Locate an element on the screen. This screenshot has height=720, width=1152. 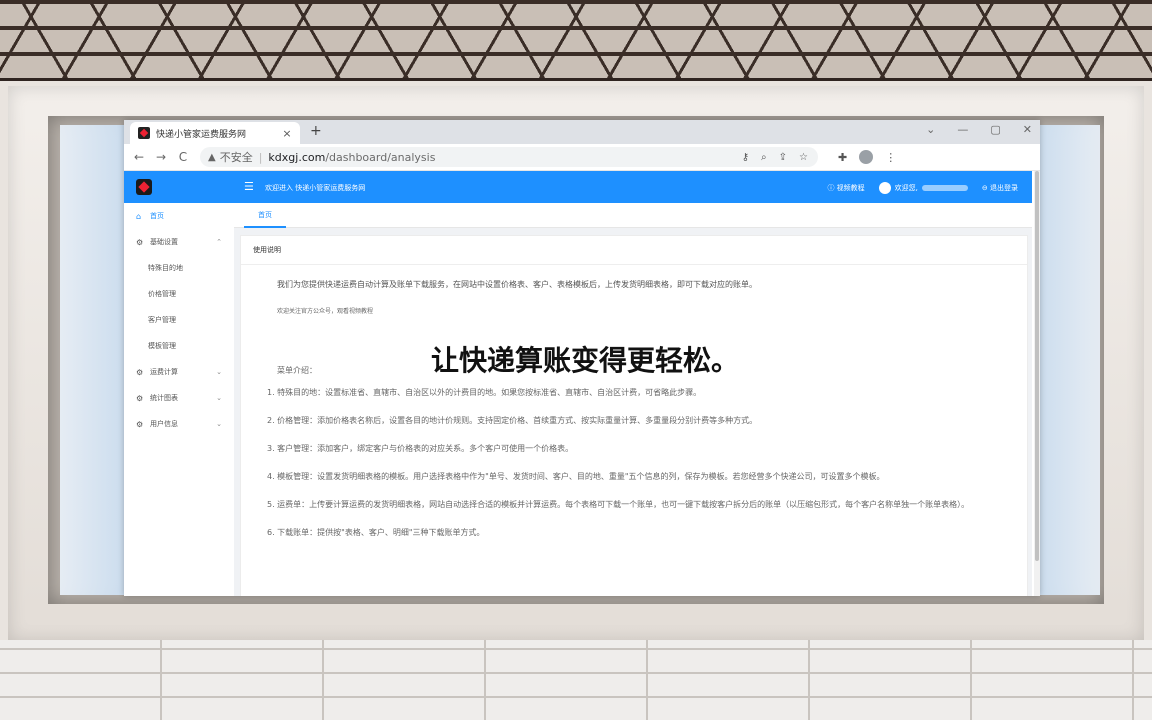
insecure-label: 不安全 is located at coordinates (236, 157).